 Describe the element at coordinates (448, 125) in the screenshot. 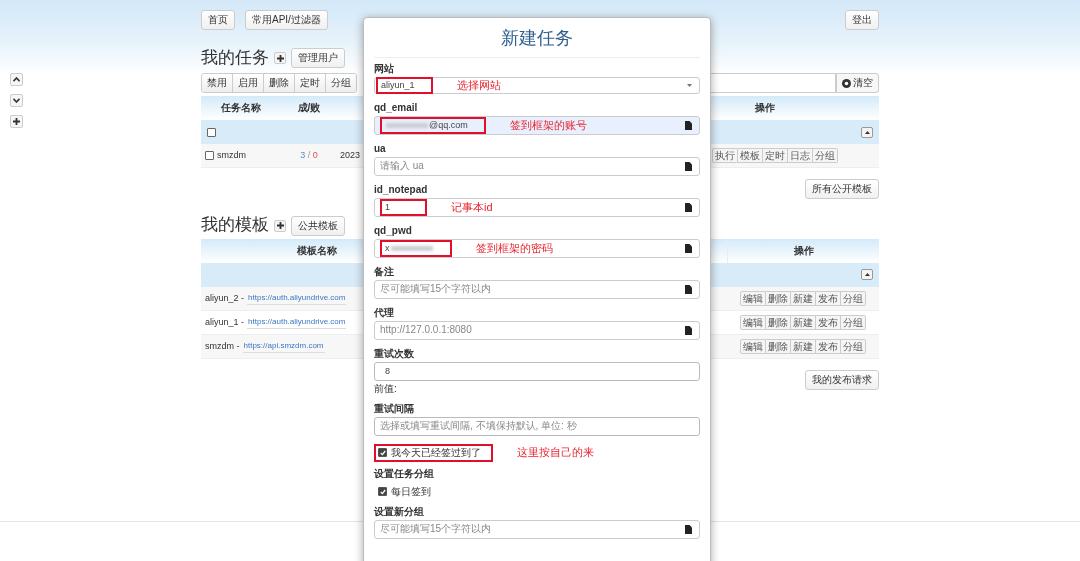

I see `field-value: @qq.com` at that location.